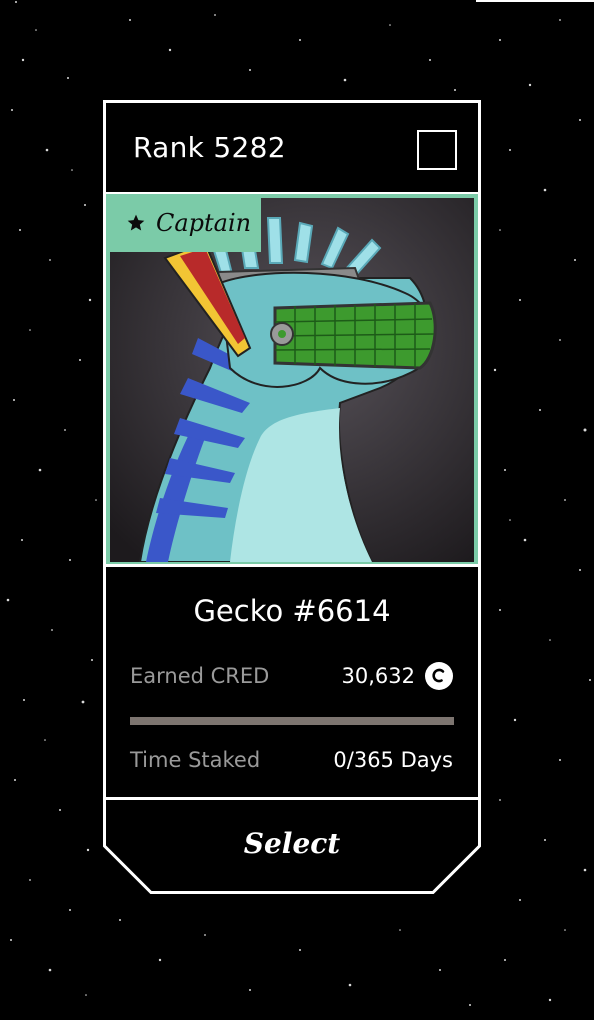 This screenshot has width=594, height=1020. I want to click on earned-cred-value: 30,632, so click(378, 676).